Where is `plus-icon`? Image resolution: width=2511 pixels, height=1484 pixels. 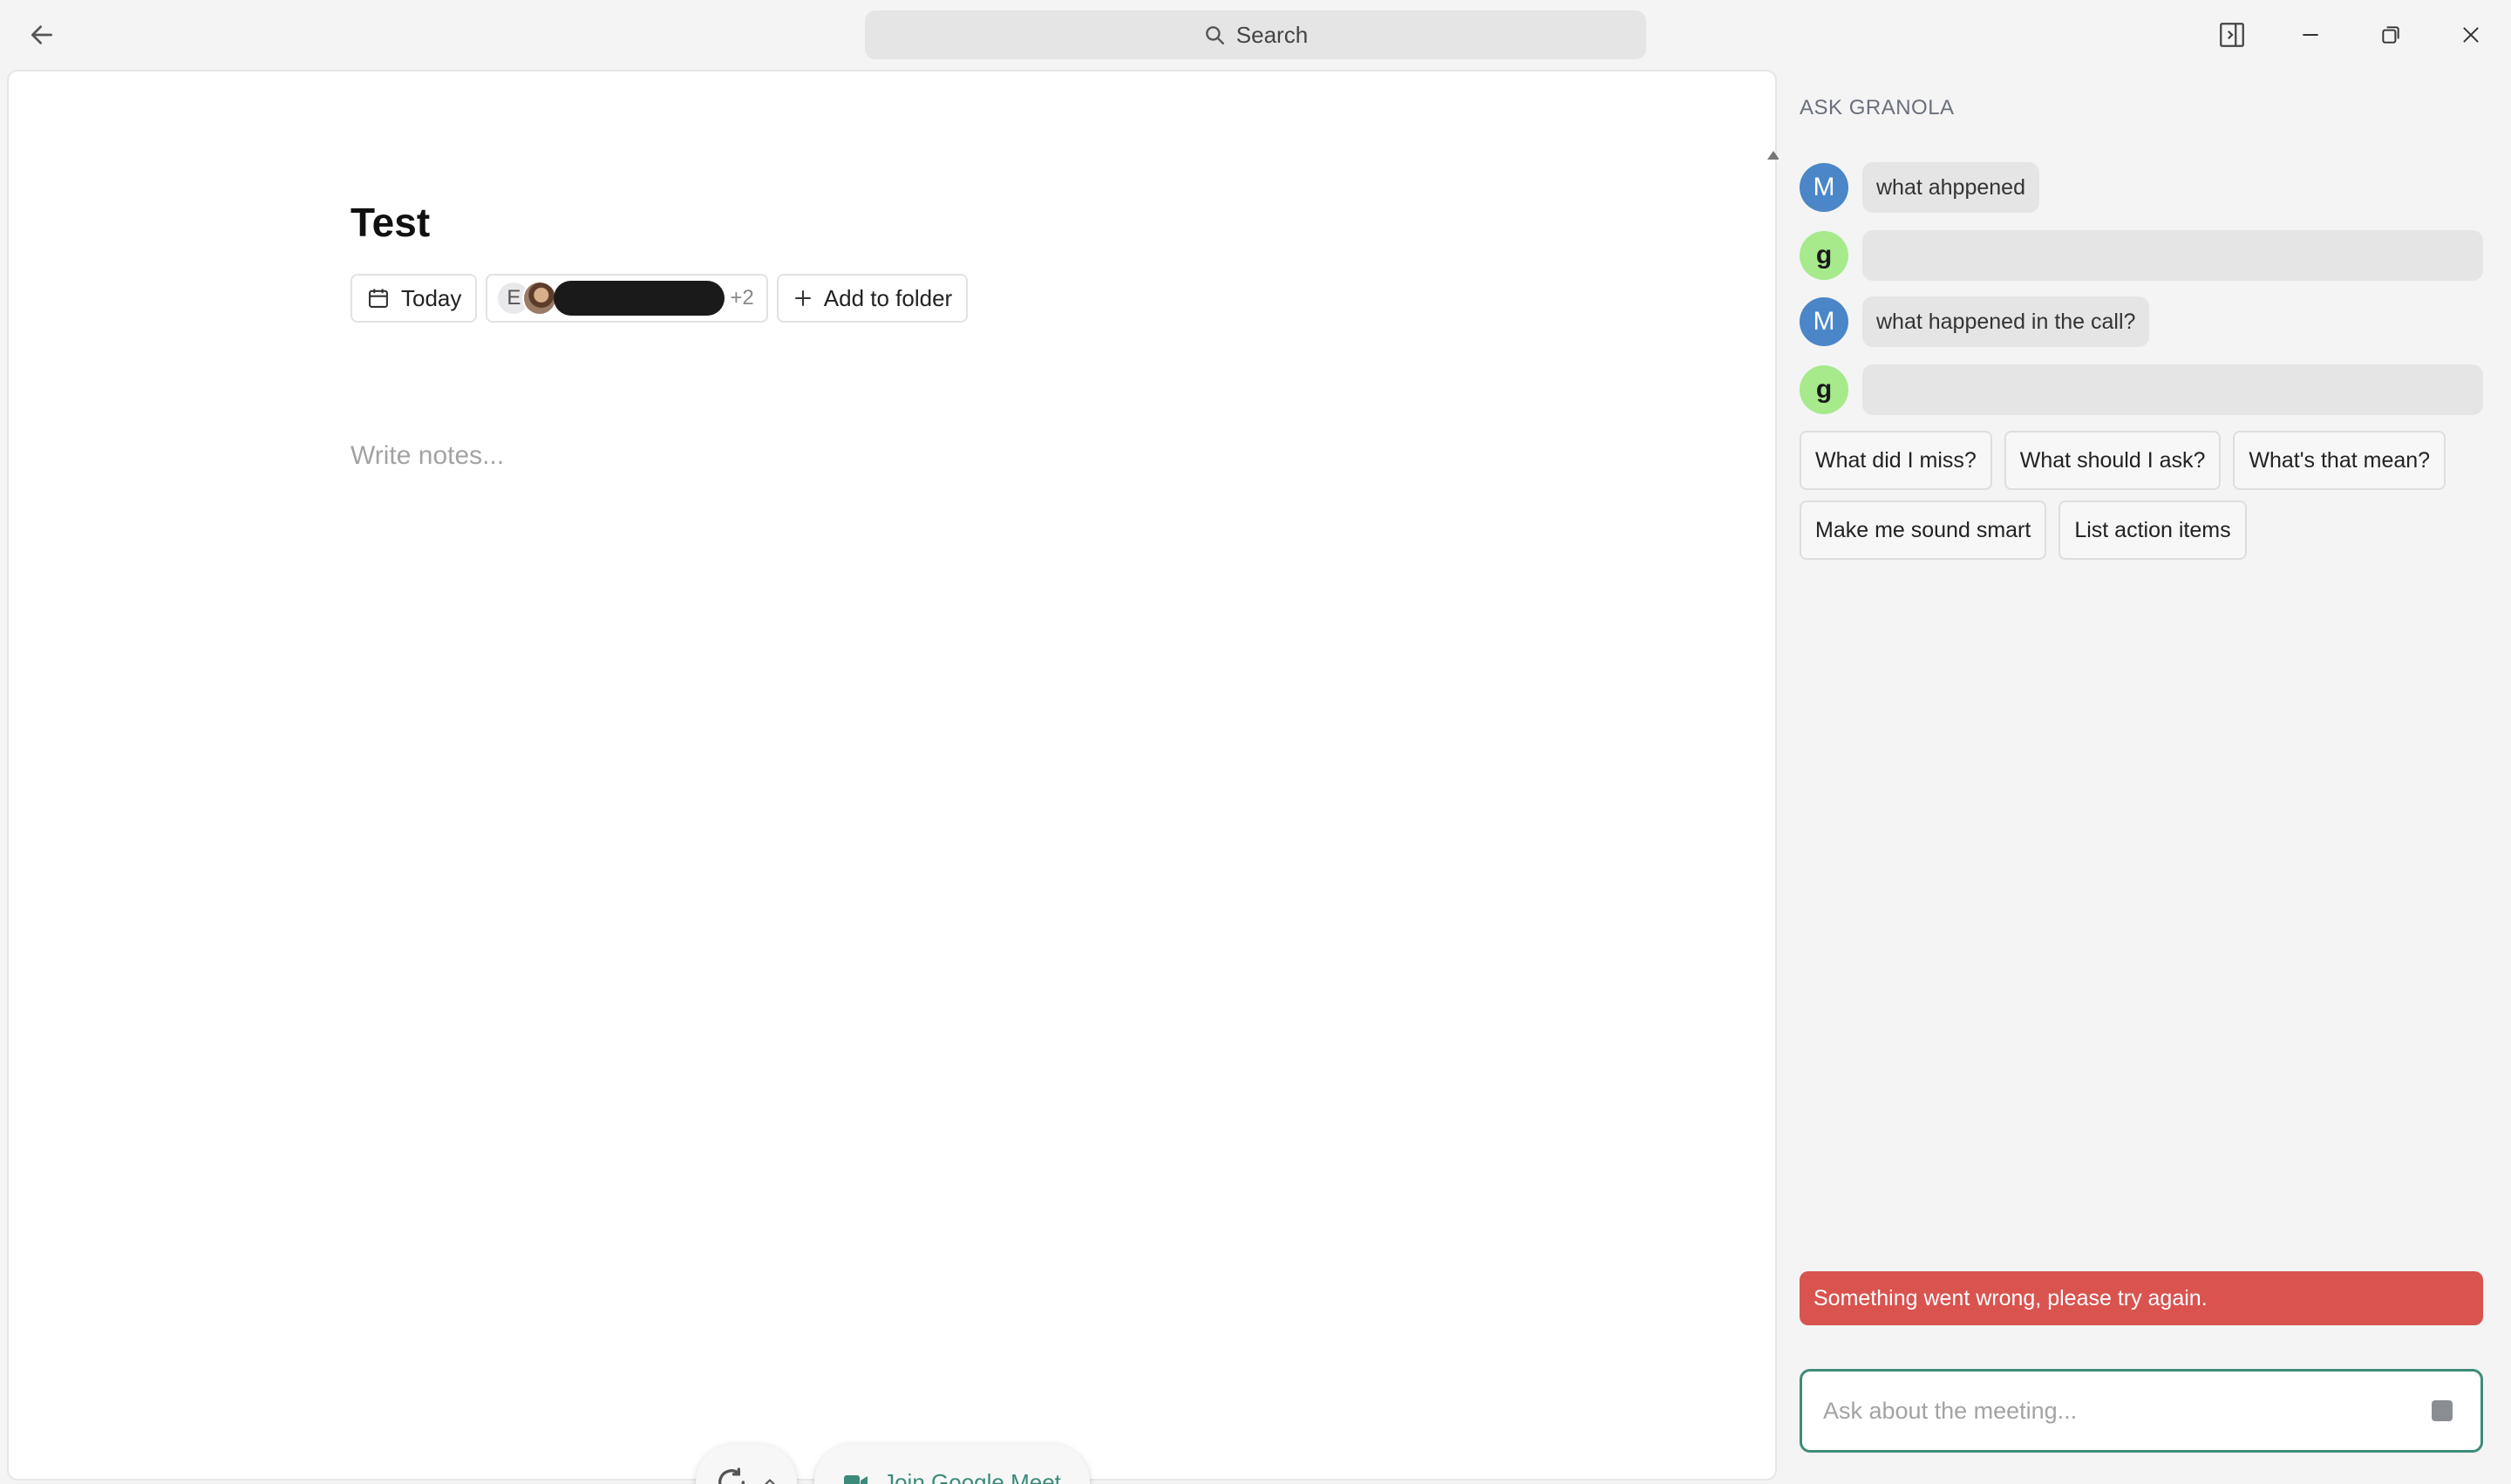 plus-icon is located at coordinates (802, 298).